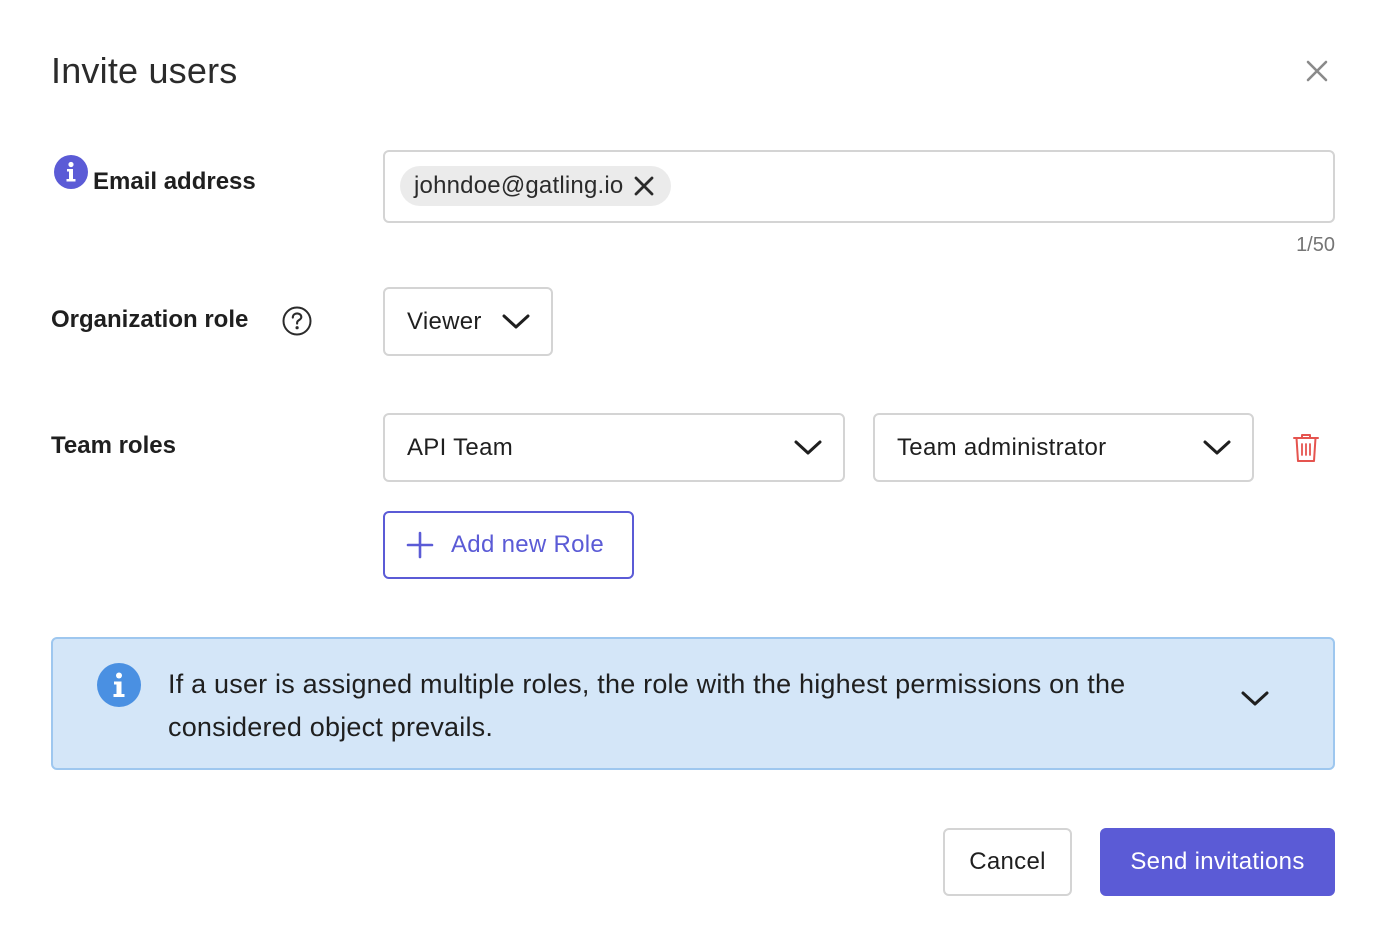 This screenshot has height=948, width=1388. What do you see at coordinates (614, 447) in the screenshot?
I see `team-select: API Team` at bounding box center [614, 447].